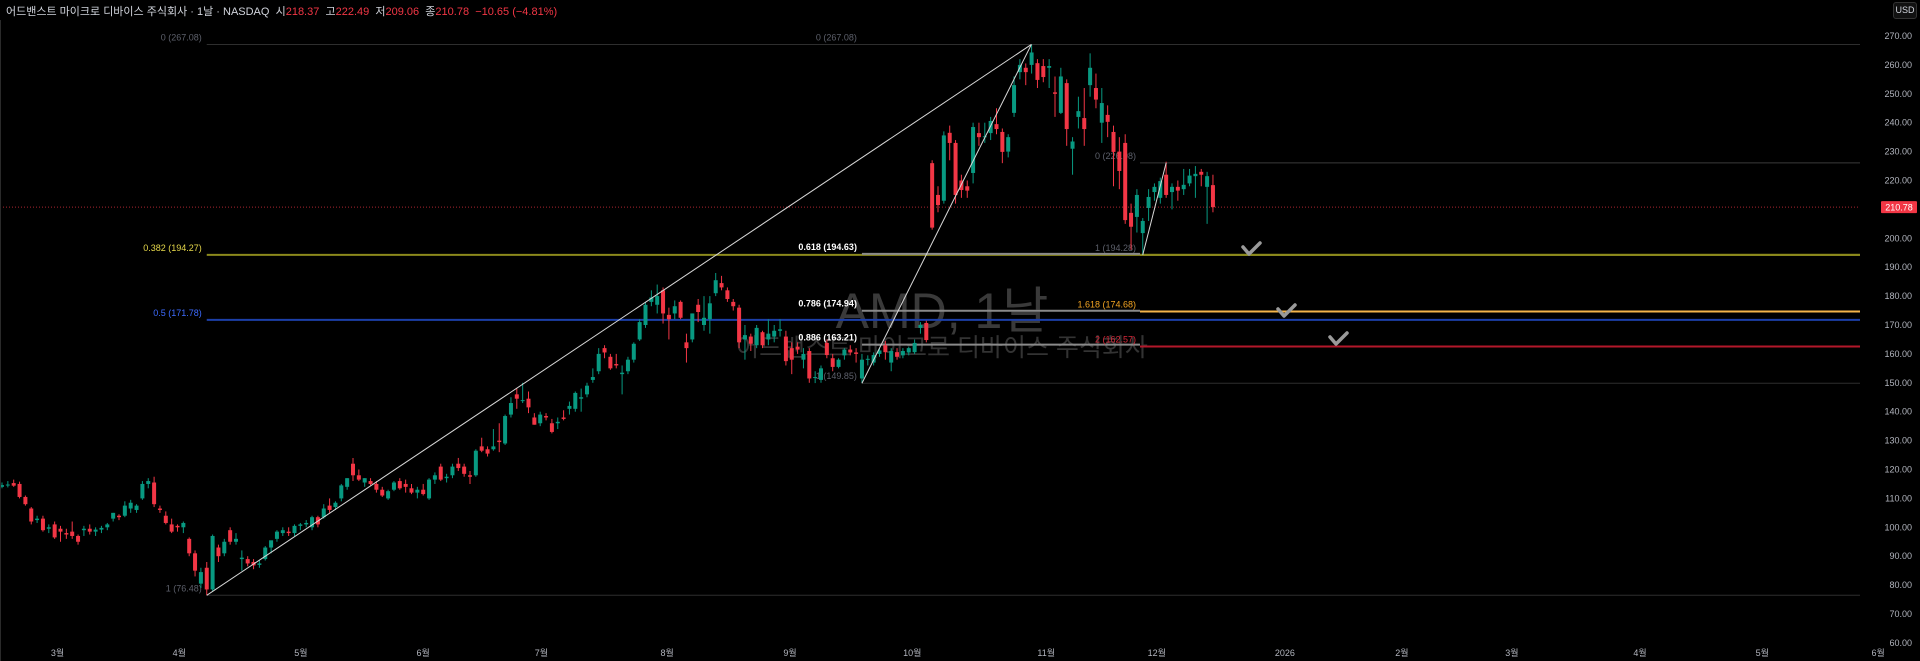 Image resolution: width=1920 pixels, height=661 pixels. I want to click on symbol-title: 어드밴스트 마이크로 디바이스 주식회사 · 1날 · NASDAQ, so click(137, 12).